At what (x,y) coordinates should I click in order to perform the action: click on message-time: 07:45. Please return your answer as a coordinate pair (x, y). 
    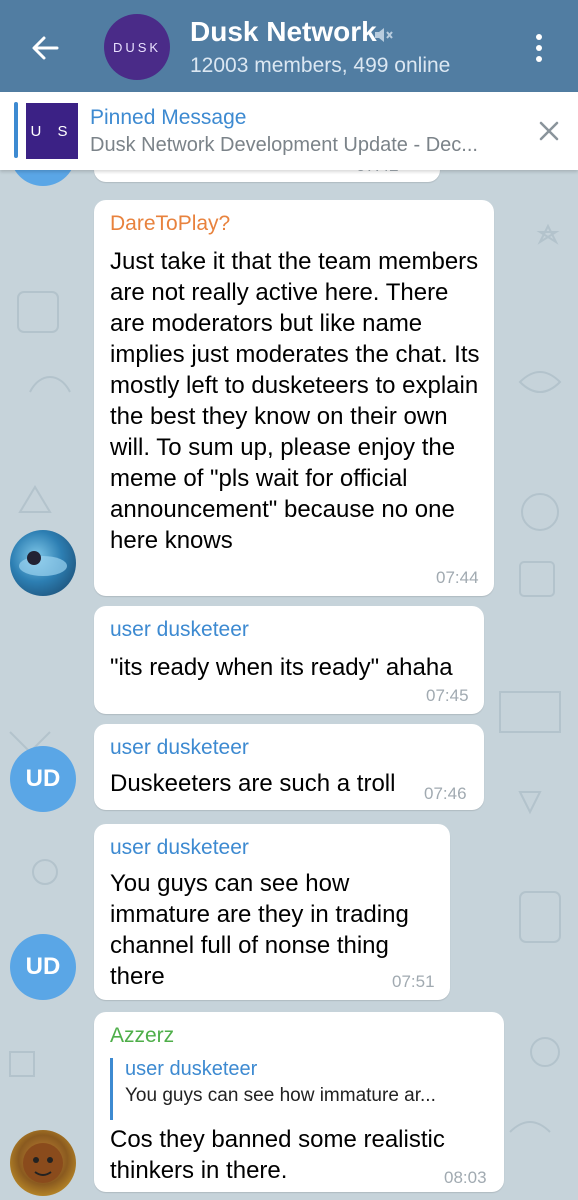
    Looking at the image, I should click on (447, 695).